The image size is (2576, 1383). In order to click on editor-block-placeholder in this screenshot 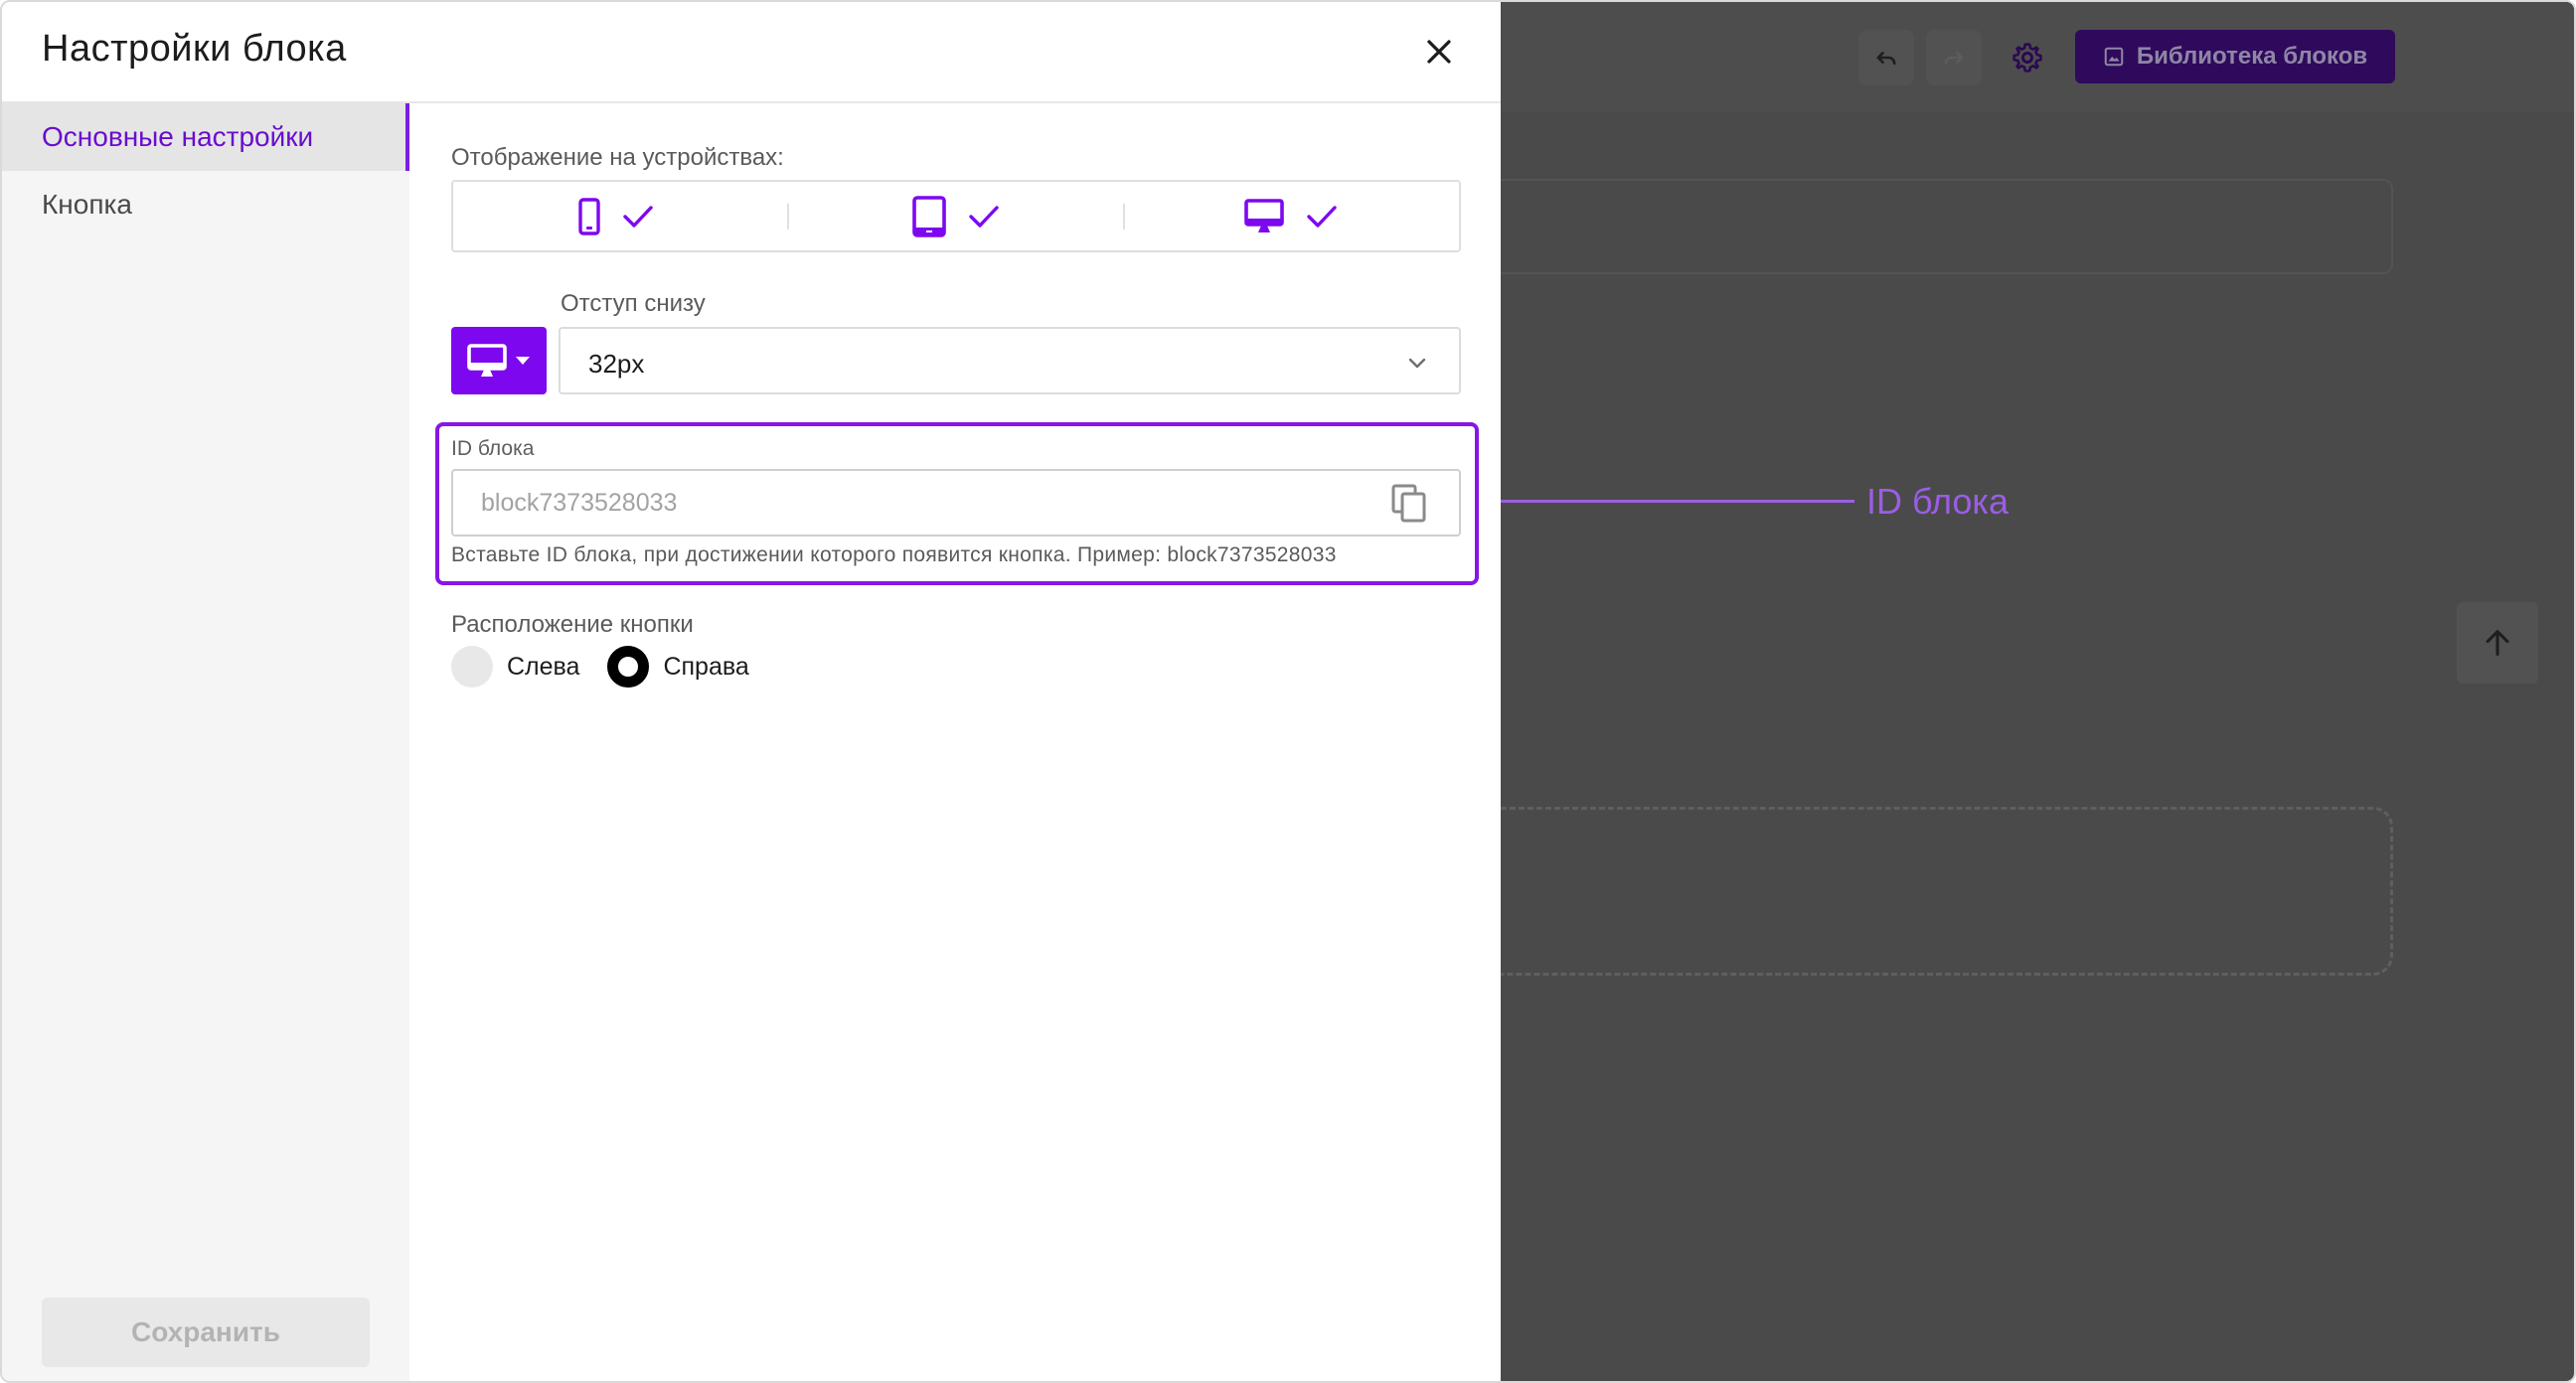, I will do `click(1947, 226)`.